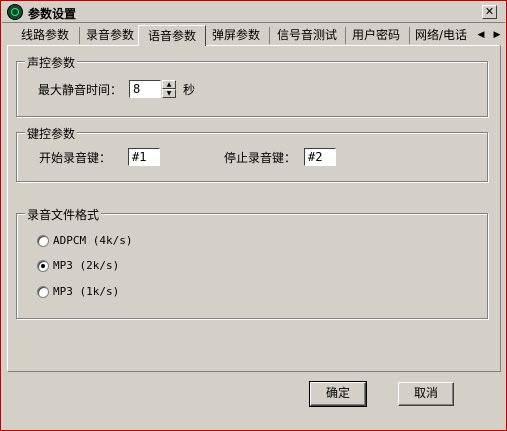  I want to click on tab-scroll-left-icon: ◀, so click(481, 35).